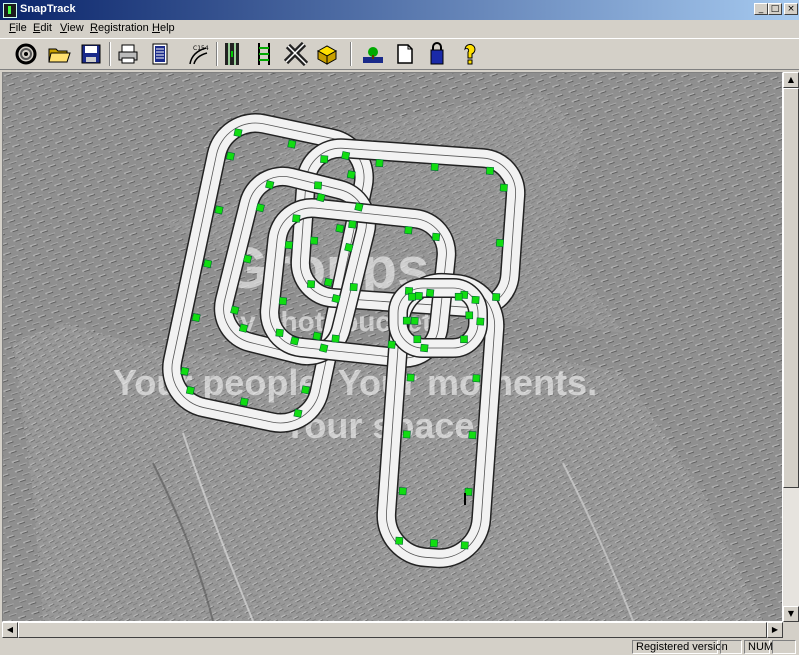  Describe the element at coordinates (232, 54) in the screenshot. I see `straight-track-icon` at that location.